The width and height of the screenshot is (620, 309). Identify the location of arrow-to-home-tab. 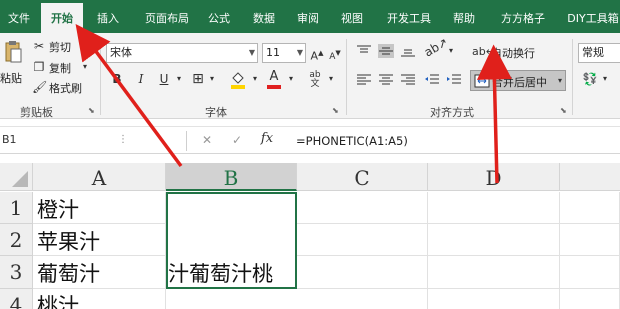
(129, 95).